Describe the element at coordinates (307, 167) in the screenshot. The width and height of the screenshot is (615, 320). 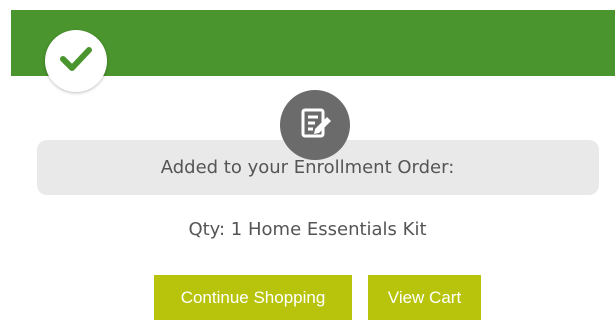
I see `confirmation-message: Added to your Enrollment Order:` at that location.